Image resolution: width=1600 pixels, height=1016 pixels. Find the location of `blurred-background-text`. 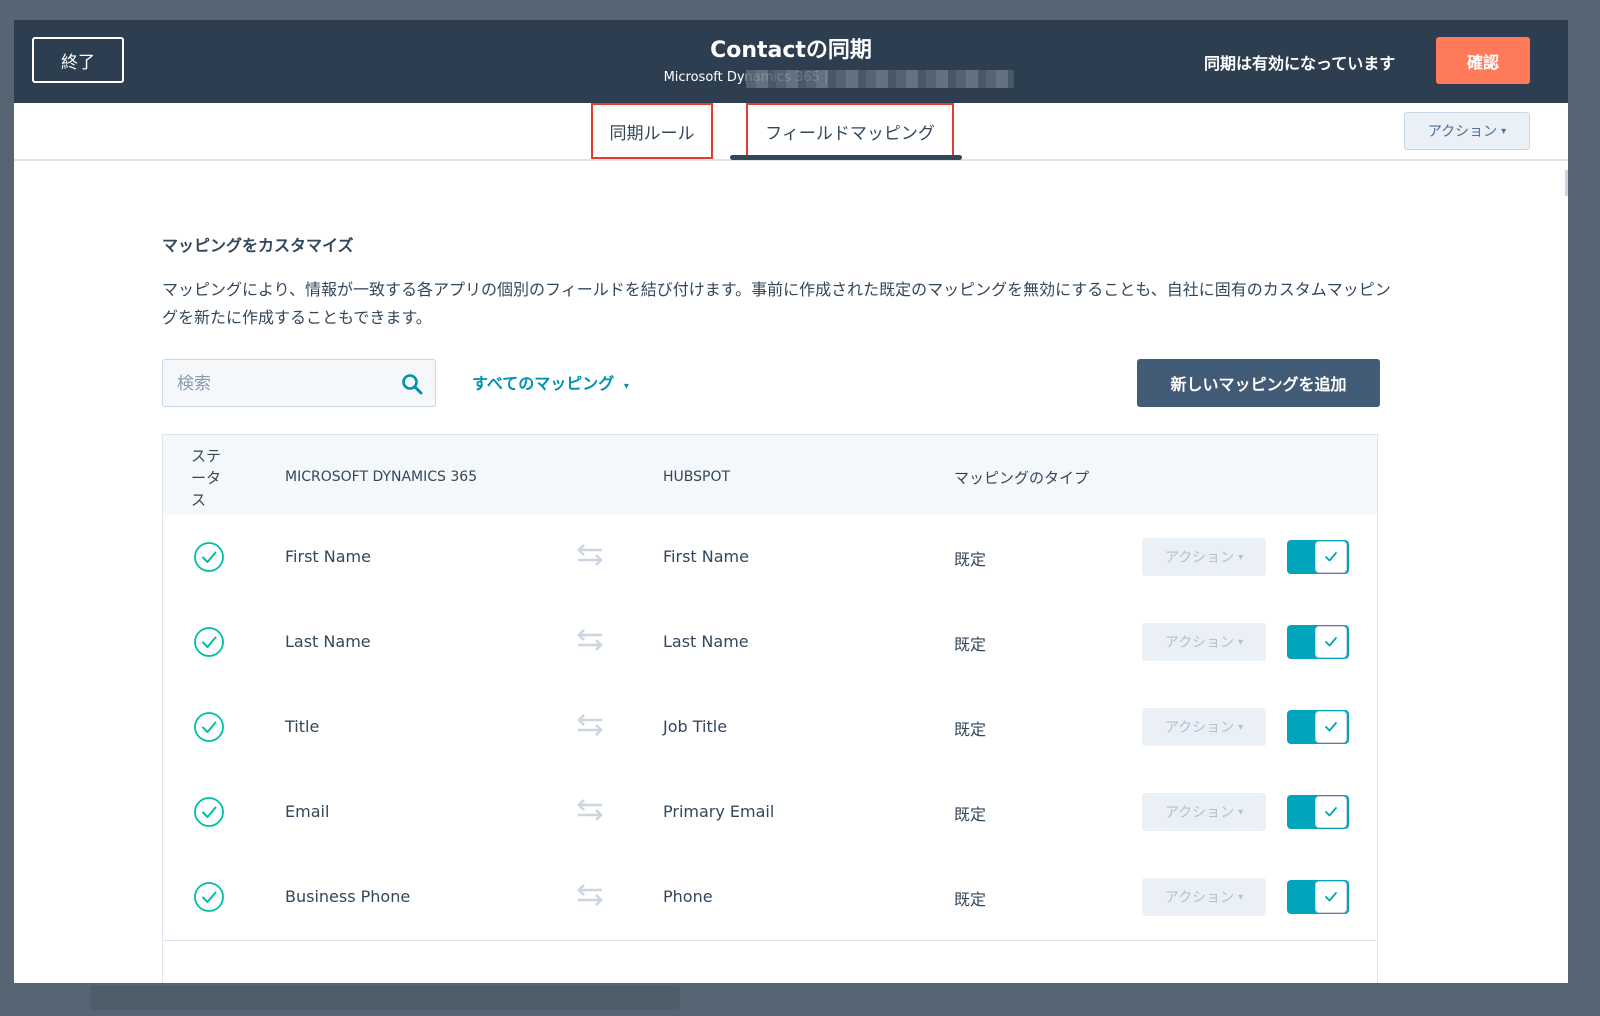

blurred-background-text is located at coordinates (385, 998).